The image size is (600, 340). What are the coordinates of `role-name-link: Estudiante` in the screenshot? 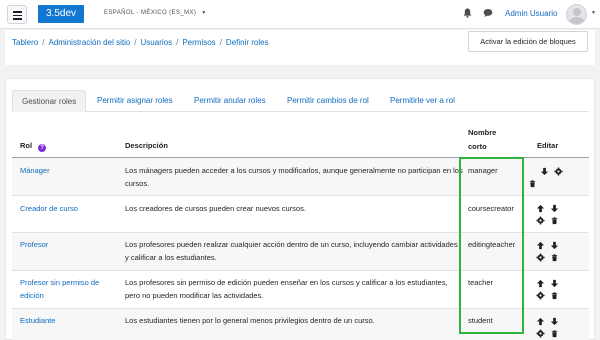 It's located at (70, 320).